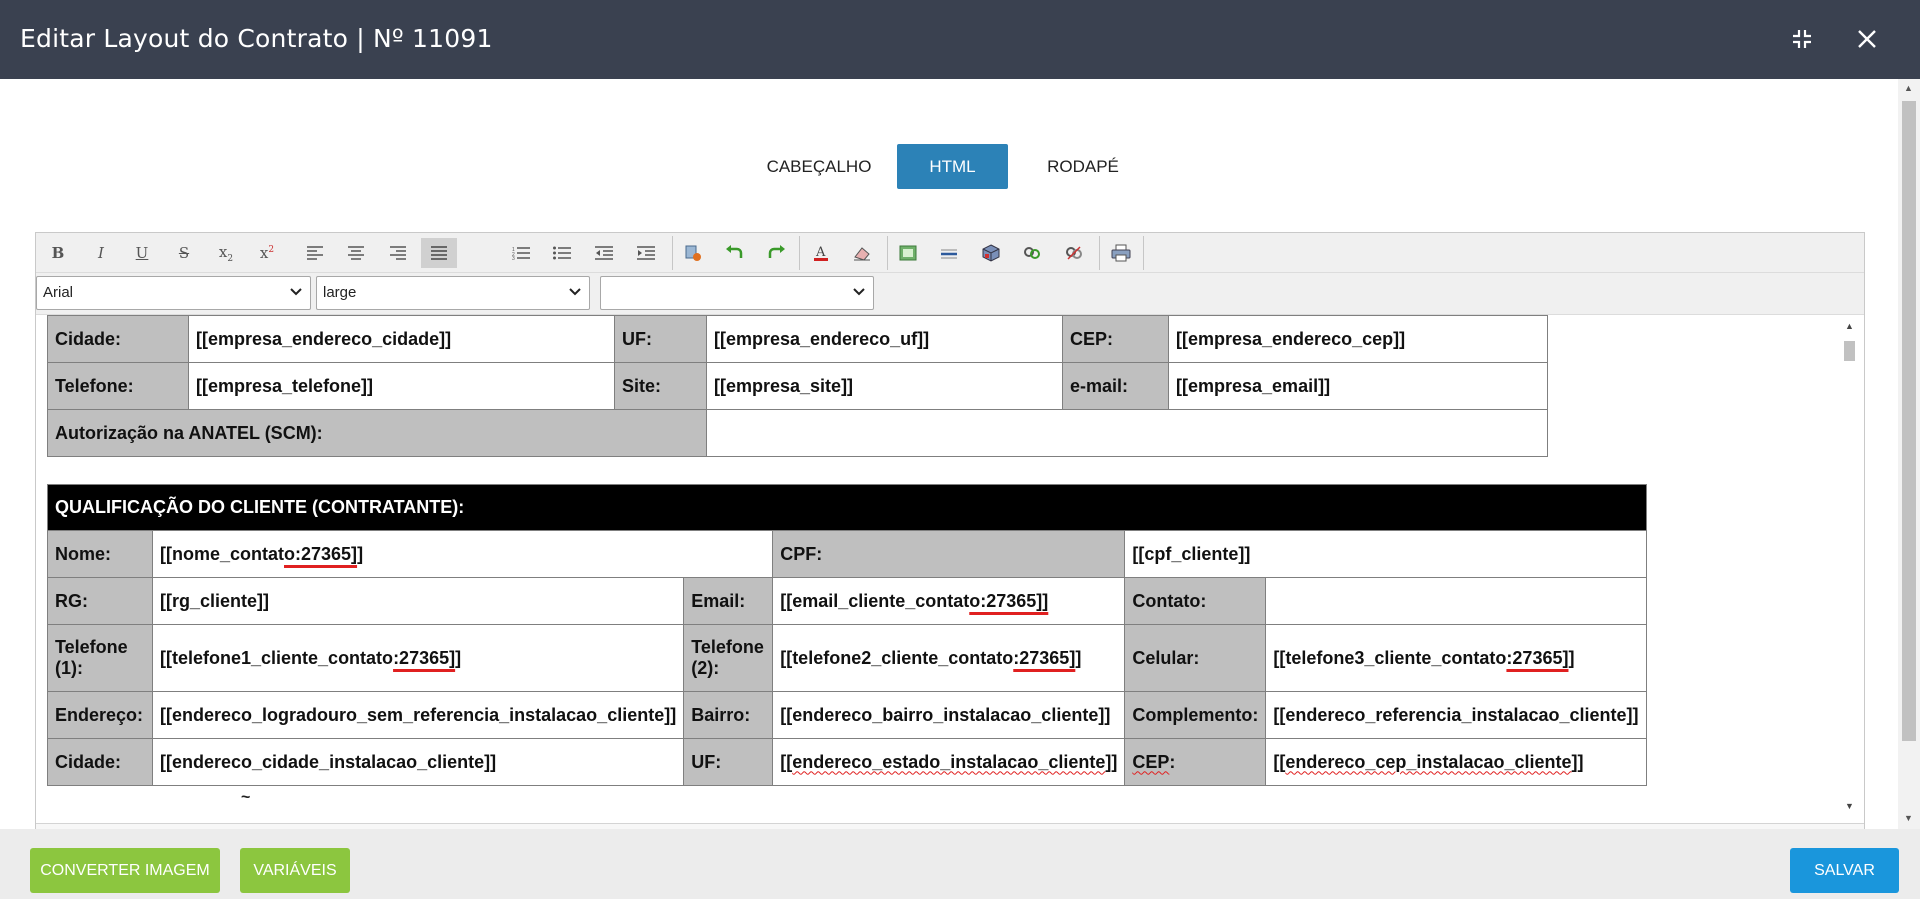 The width and height of the screenshot is (1920, 899). What do you see at coordinates (295, 870) in the screenshot?
I see `variables-button: VARIÁVEIS` at bounding box center [295, 870].